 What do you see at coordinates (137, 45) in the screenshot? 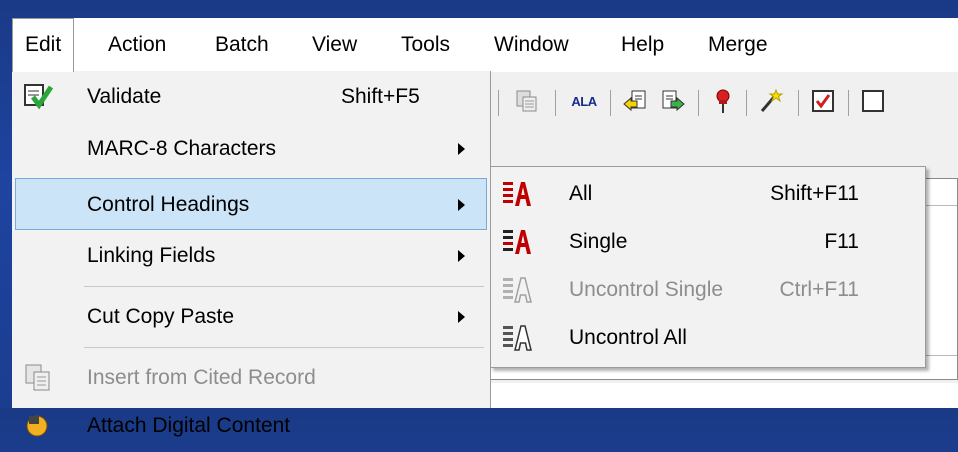
I see `menu-action: Action` at bounding box center [137, 45].